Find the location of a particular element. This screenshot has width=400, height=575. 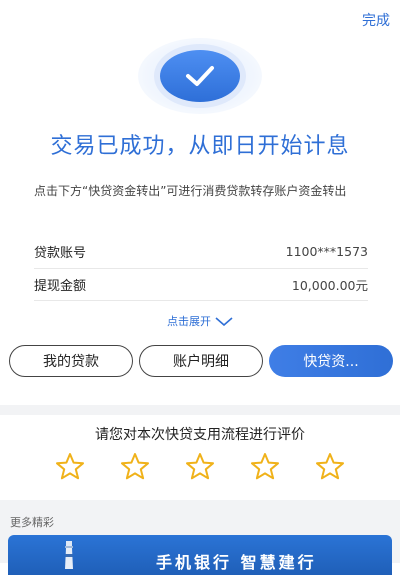

detail-row-loan-account: 贷款账号 1100***1573 is located at coordinates (201, 251).